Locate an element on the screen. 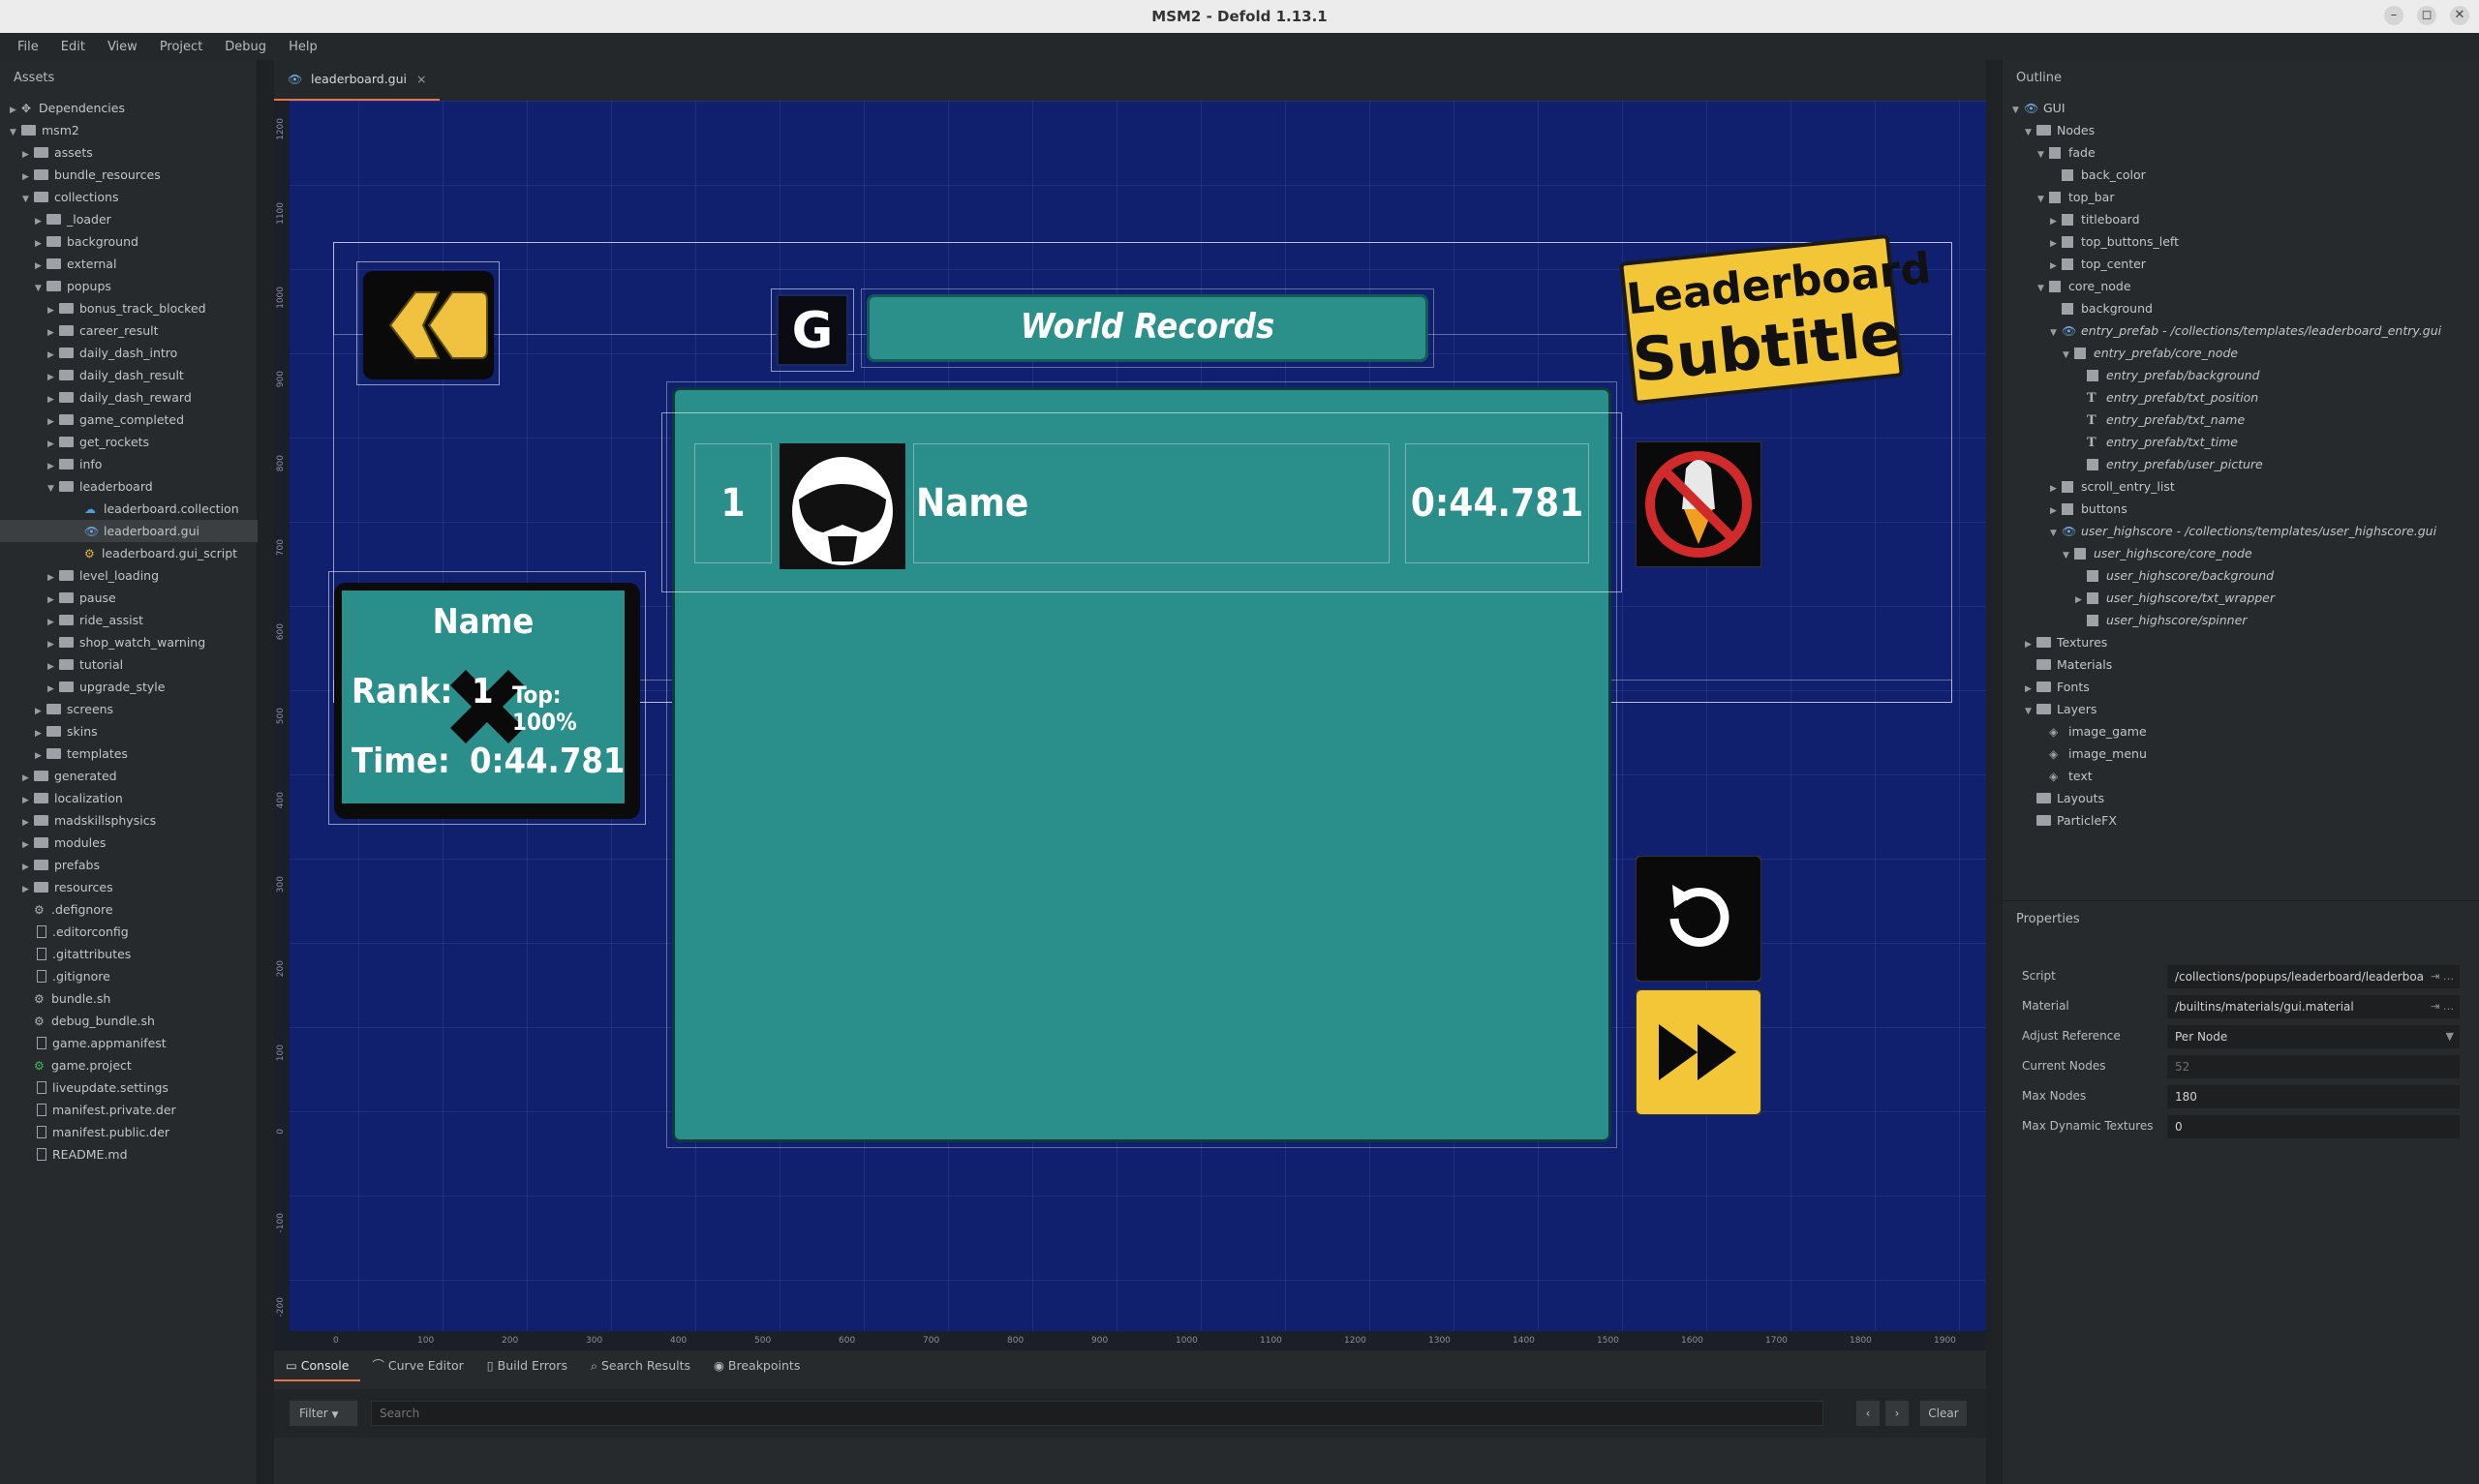 Image resolution: width=2479 pixels, height=1484 pixels. outline-row: Layouts is located at coordinates (2241, 798).